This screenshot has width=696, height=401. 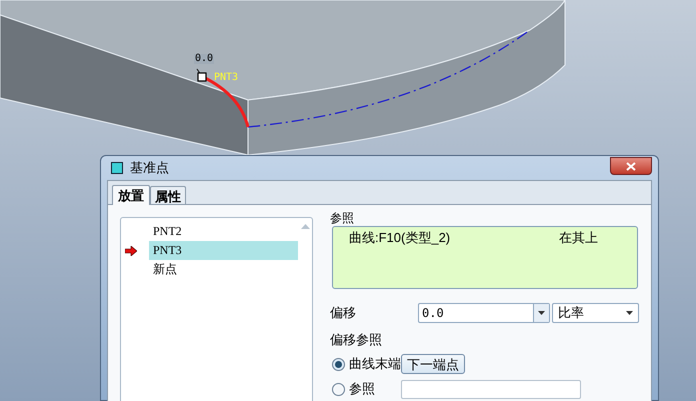 I want to click on reference-text: 曲线:F10(类型_2), so click(x=400, y=238).